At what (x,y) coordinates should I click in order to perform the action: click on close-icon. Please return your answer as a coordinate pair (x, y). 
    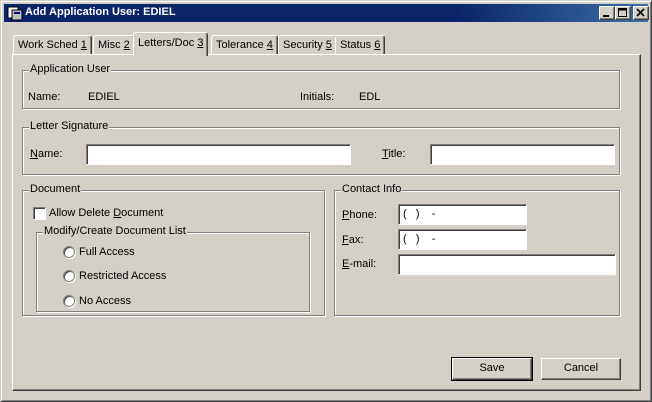
    Looking at the image, I should click on (640, 12).